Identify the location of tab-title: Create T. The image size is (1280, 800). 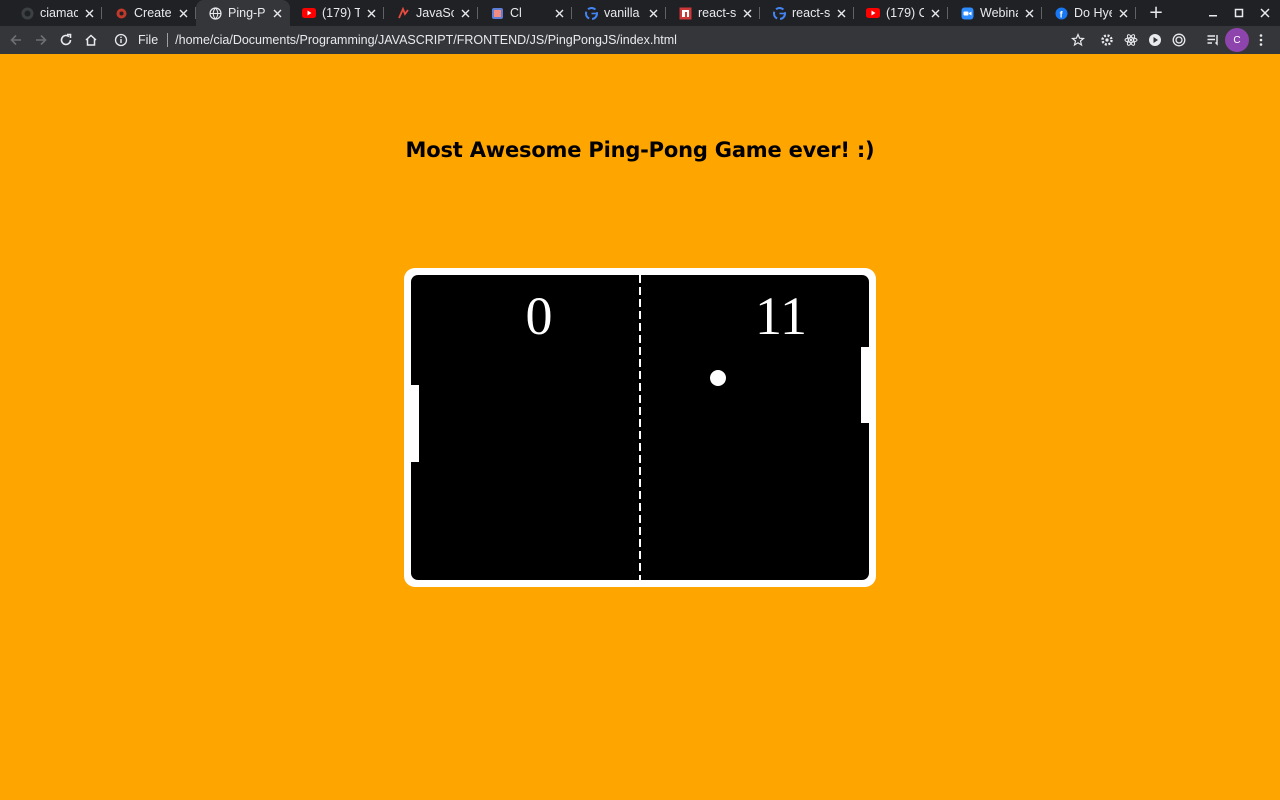
(153, 13).